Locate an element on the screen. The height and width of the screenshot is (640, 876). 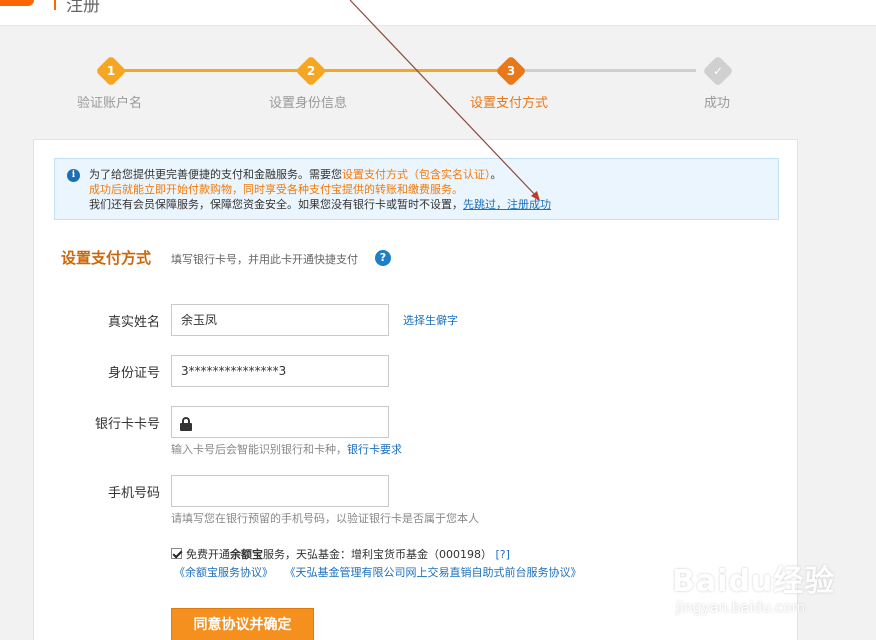
title-separator is located at coordinates (55, 5).